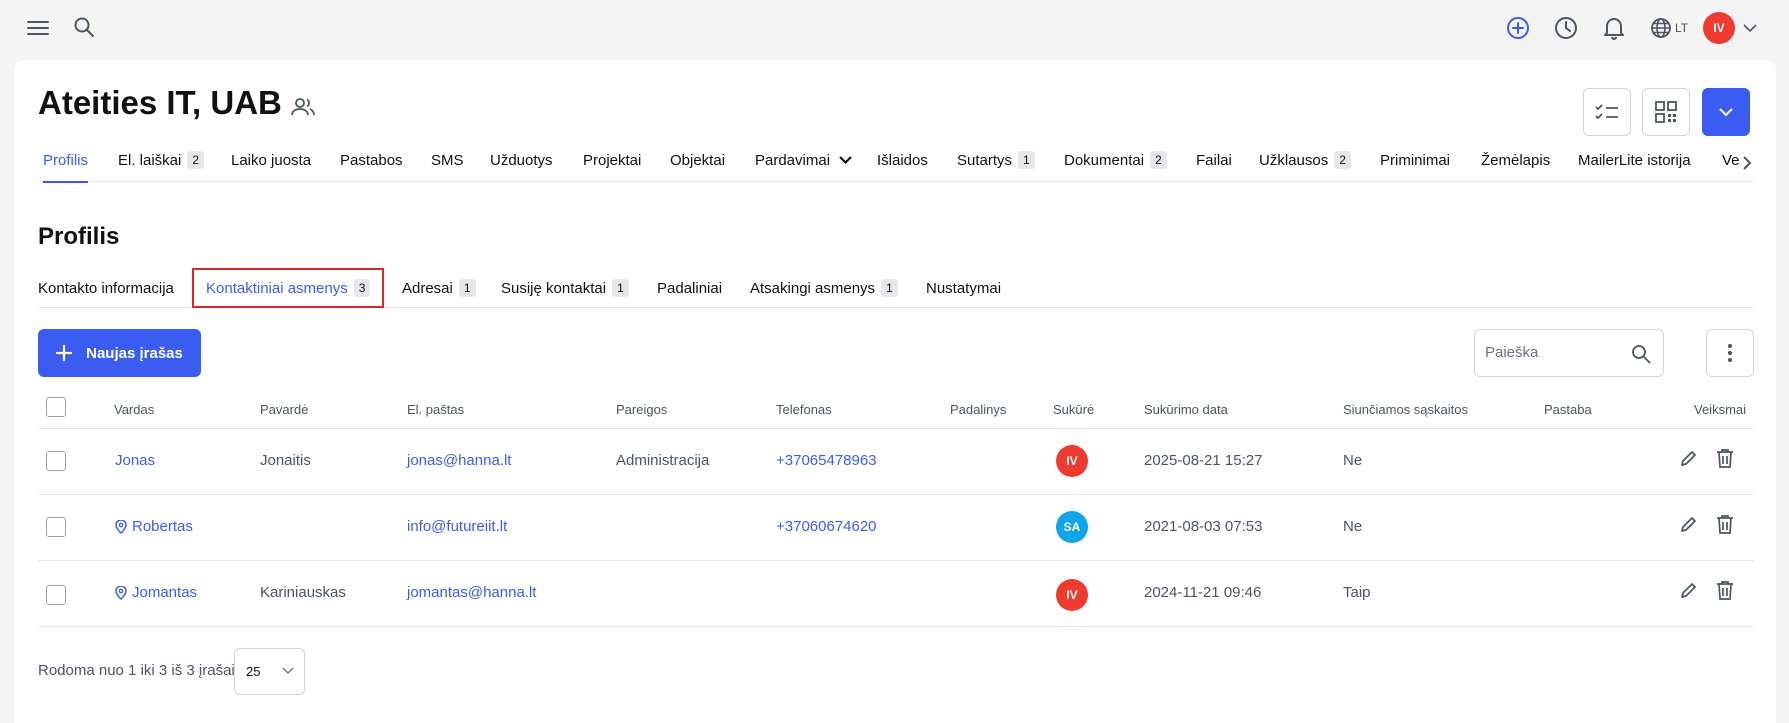 The height and width of the screenshot is (723, 1789). Describe the element at coordinates (697, 165) in the screenshot. I see `tab-objektai: Objektai` at that location.